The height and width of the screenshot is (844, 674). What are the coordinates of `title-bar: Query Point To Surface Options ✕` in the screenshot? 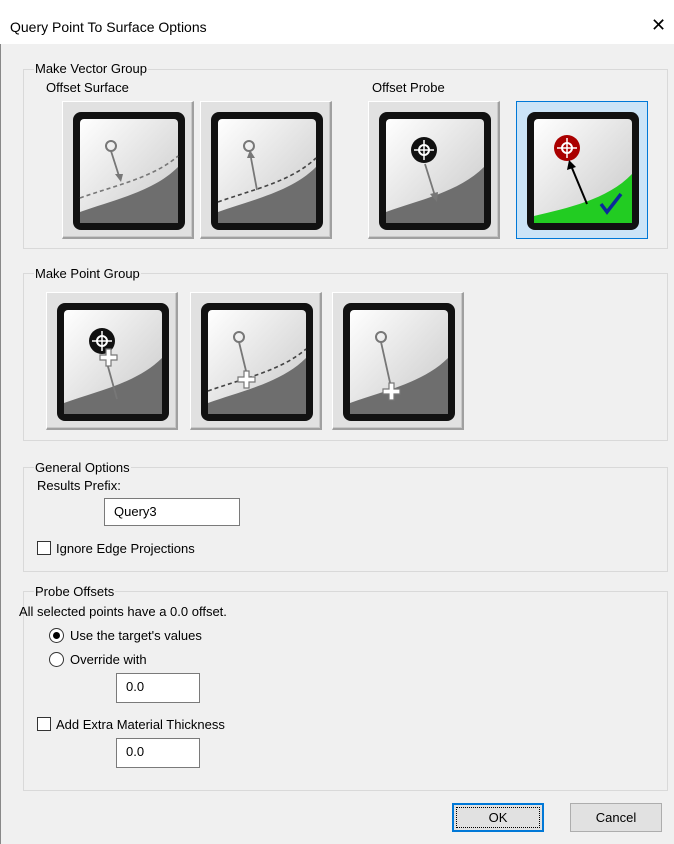 It's located at (337, 22).